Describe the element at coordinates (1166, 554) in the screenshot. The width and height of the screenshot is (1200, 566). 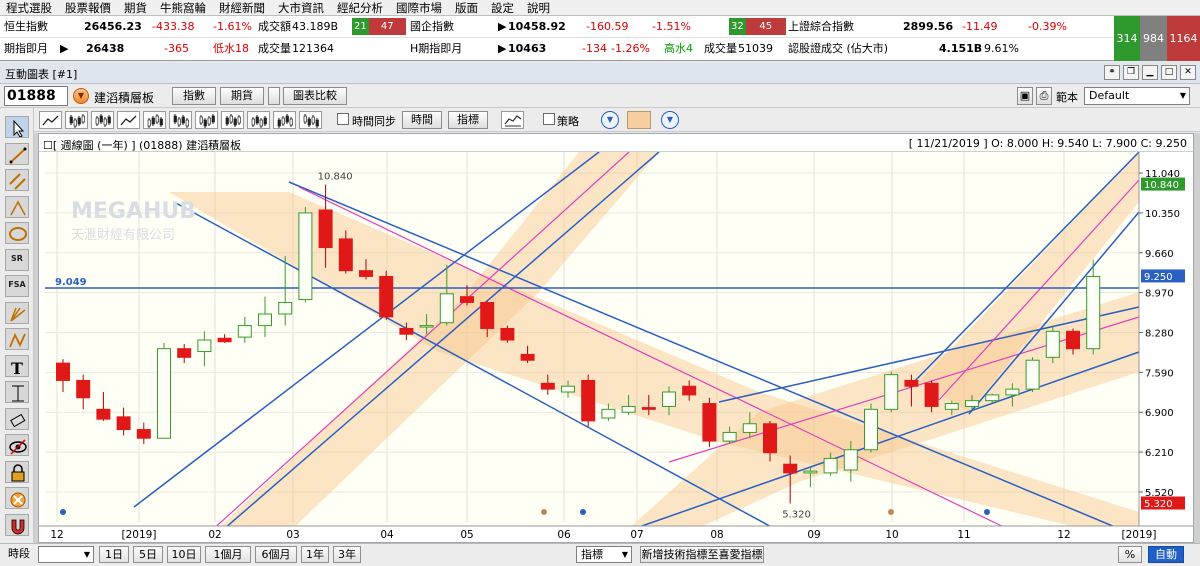
I see `auto-button: 自動` at that location.